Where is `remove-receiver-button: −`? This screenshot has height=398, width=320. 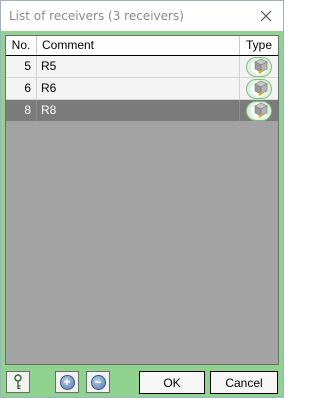
remove-receiver-button: − is located at coordinates (98, 382).